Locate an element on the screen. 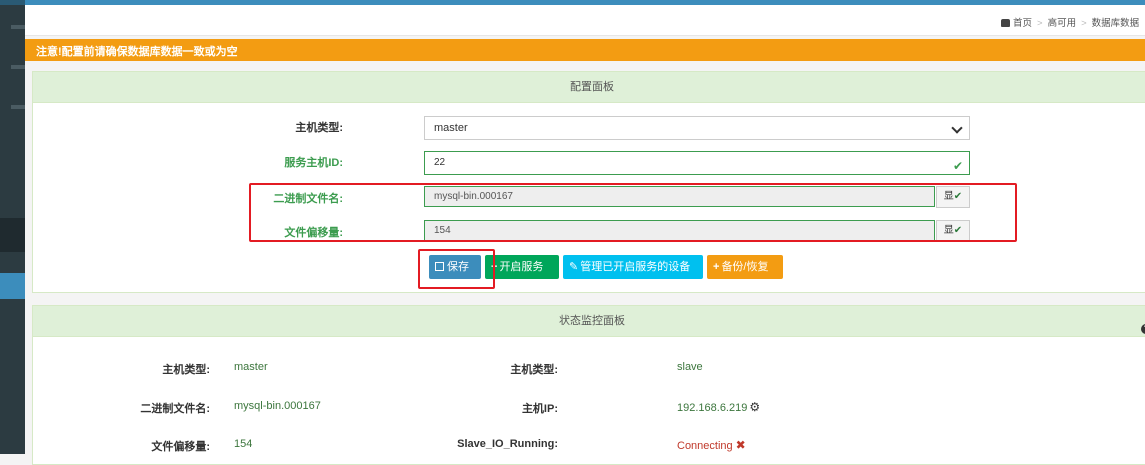 This screenshot has height=465, width=1145. gear-icon: ⚙ is located at coordinates (754, 407).